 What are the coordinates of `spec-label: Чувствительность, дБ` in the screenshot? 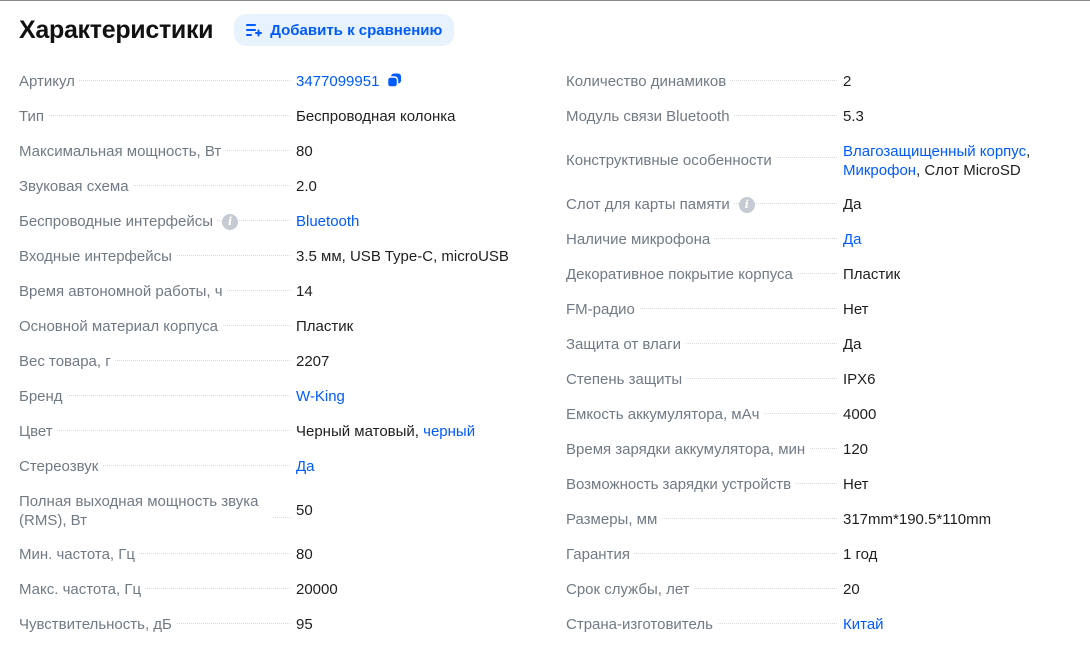 It's located at (97, 624).